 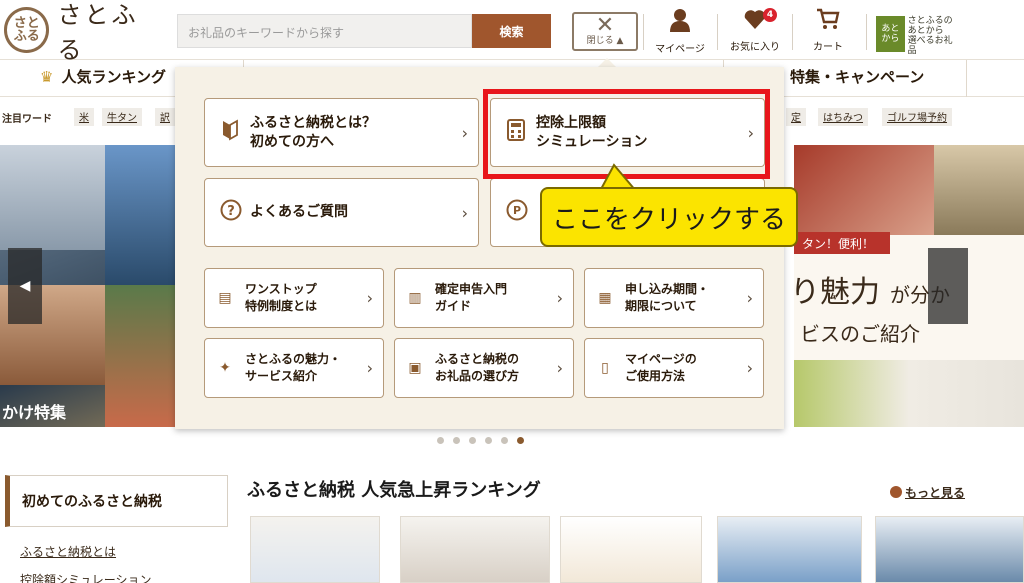 I want to click on favorites-count-badge: 4, so click(x=770, y=15).